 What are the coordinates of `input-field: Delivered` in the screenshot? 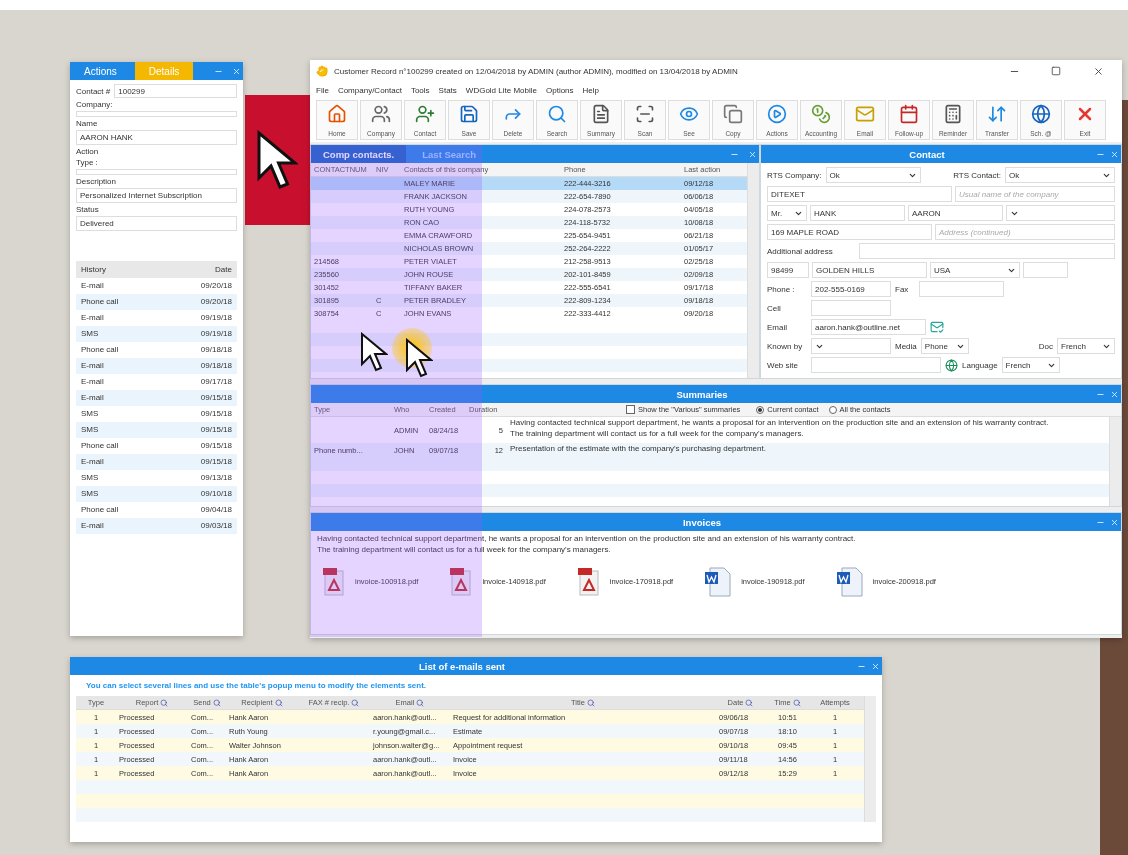 It's located at (156, 223).